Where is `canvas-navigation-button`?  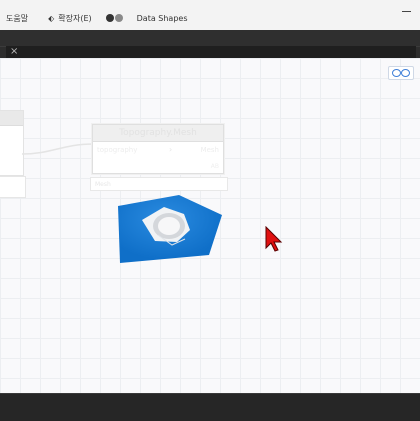 canvas-navigation-button is located at coordinates (401, 73).